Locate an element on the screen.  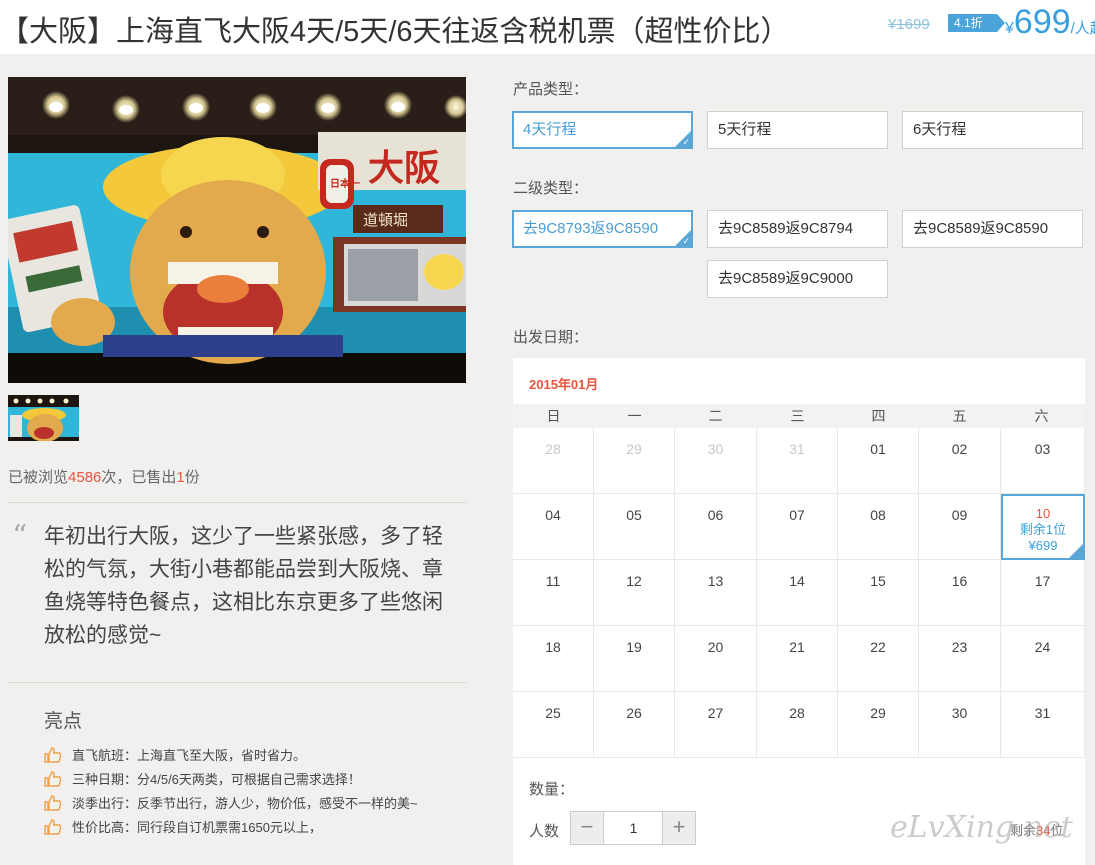
highlight-item: 直飞航班：上海直飞至大阪，省时省力。 is located at coordinates (231, 758).